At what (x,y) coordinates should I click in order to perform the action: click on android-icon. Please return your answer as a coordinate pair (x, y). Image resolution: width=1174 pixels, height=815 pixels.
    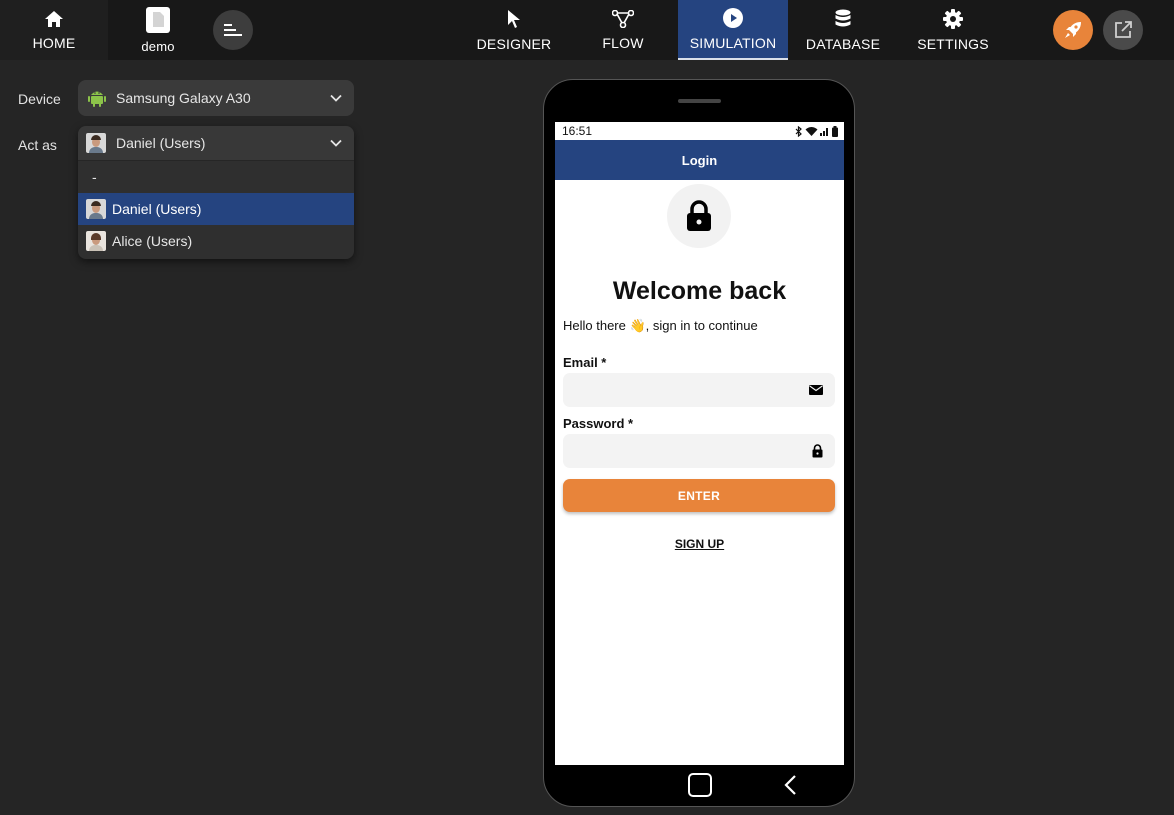
    Looking at the image, I should click on (97, 99).